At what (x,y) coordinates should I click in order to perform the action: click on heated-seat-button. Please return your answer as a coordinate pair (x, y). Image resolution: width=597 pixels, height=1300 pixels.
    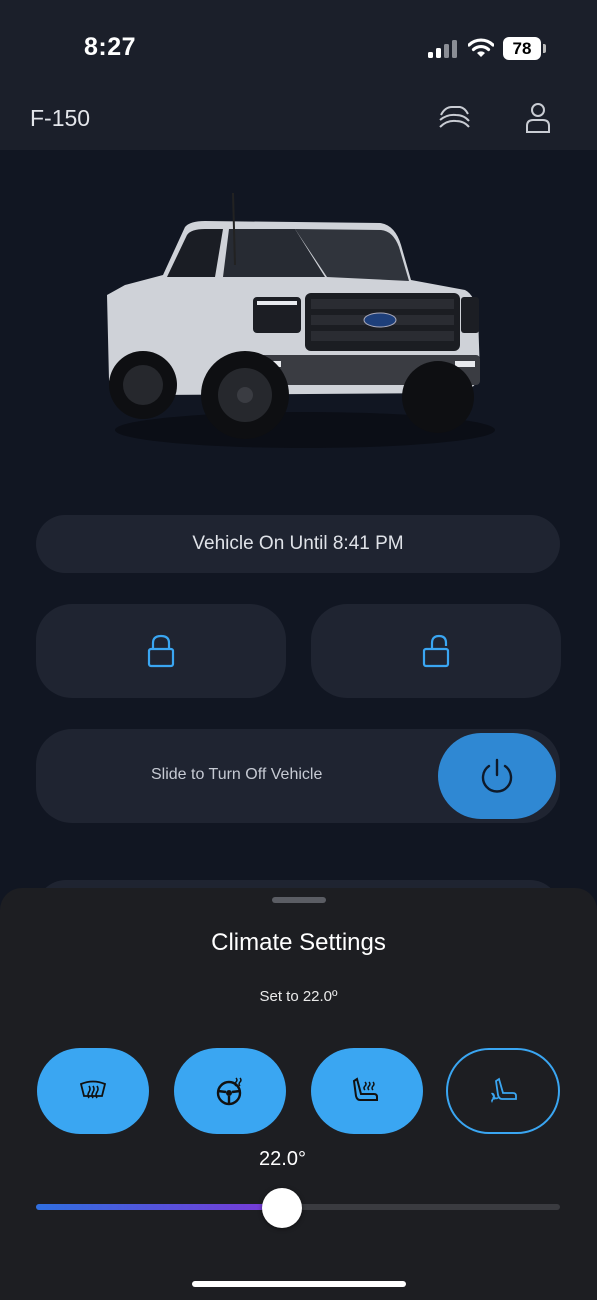
    Looking at the image, I should click on (367, 1091).